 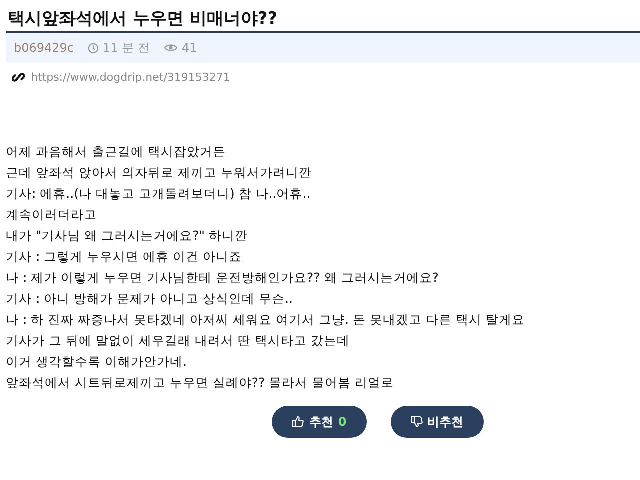 What do you see at coordinates (94, 48) in the screenshot?
I see `clock-icon` at bounding box center [94, 48].